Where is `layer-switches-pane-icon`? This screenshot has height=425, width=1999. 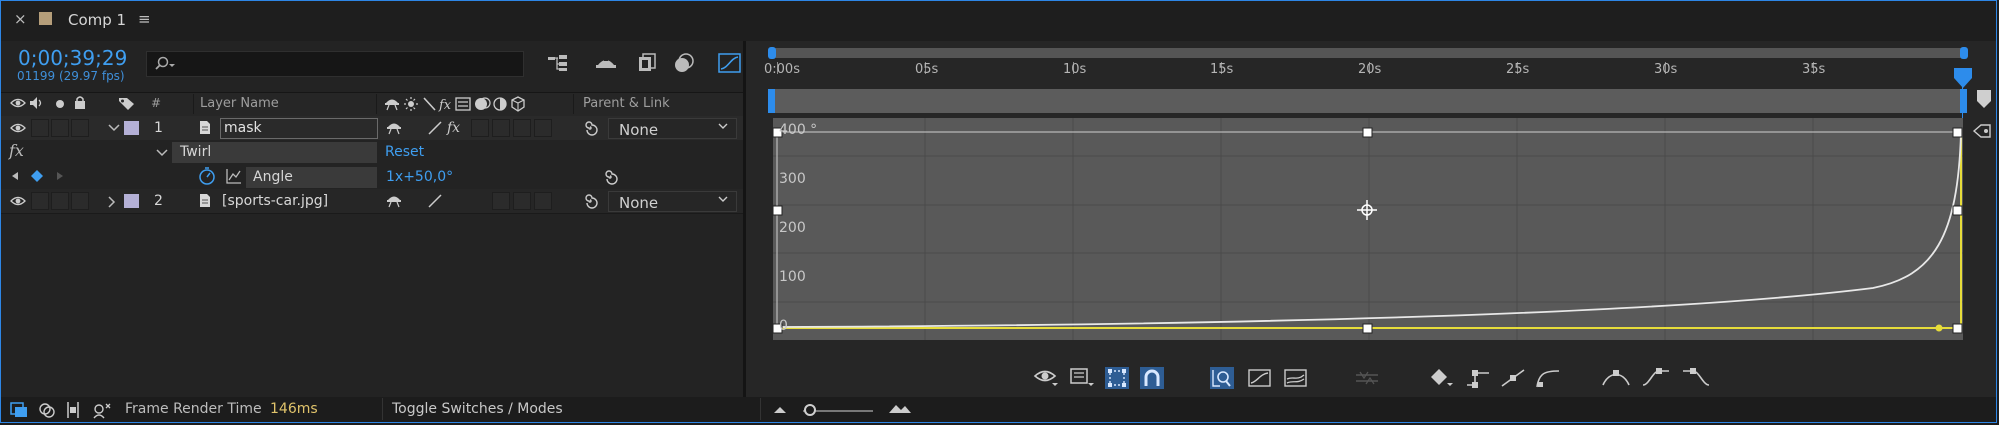 layer-switches-pane-icon is located at coordinates (19, 410).